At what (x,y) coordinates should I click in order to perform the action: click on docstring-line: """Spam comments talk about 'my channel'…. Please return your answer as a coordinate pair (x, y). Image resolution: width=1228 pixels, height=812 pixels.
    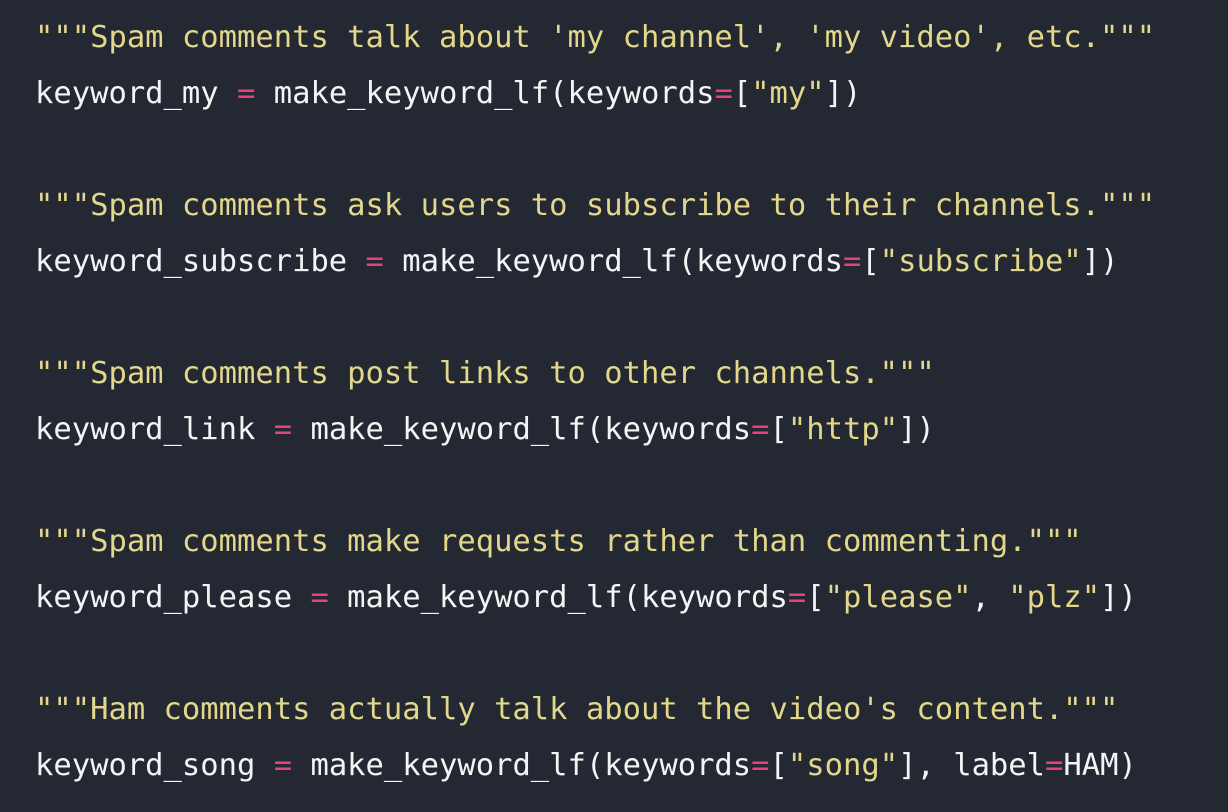
    Looking at the image, I should click on (631, 42).